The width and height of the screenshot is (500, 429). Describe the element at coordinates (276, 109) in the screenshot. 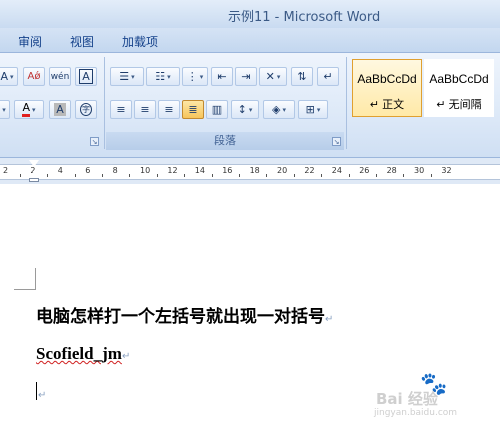

I see `paint-bucket-icon: ◈` at that location.